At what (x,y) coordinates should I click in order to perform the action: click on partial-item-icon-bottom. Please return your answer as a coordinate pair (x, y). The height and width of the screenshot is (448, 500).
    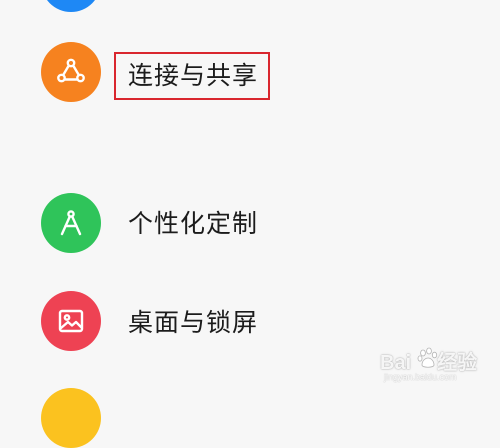
    Looking at the image, I should click on (71, 418).